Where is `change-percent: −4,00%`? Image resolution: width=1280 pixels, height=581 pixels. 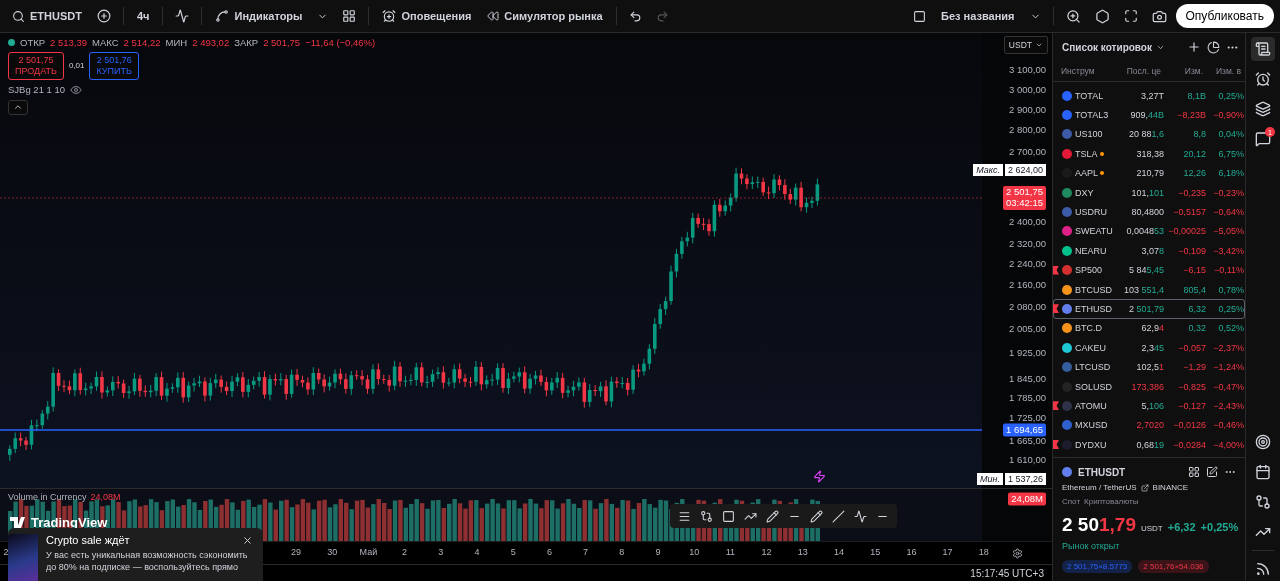
change-percent: −4,00% is located at coordinates (1228, 444).